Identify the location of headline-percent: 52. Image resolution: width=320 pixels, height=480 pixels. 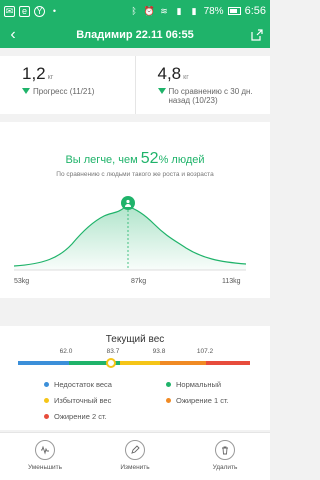
(149, 158).